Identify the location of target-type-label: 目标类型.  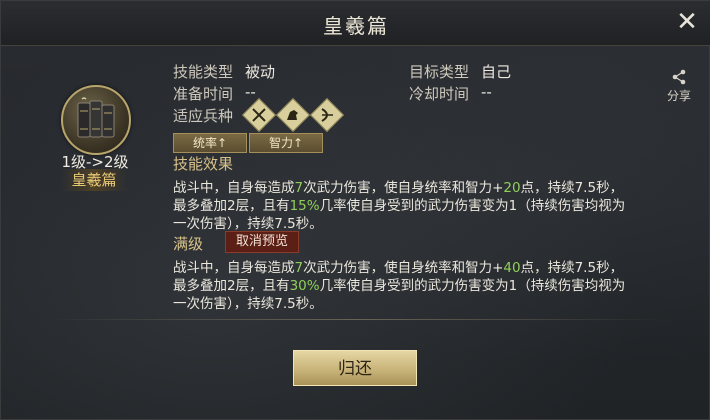
(439, 72).